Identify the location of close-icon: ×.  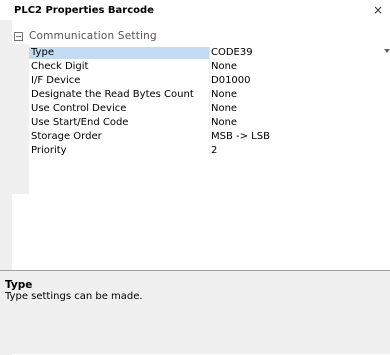
(378, 10).